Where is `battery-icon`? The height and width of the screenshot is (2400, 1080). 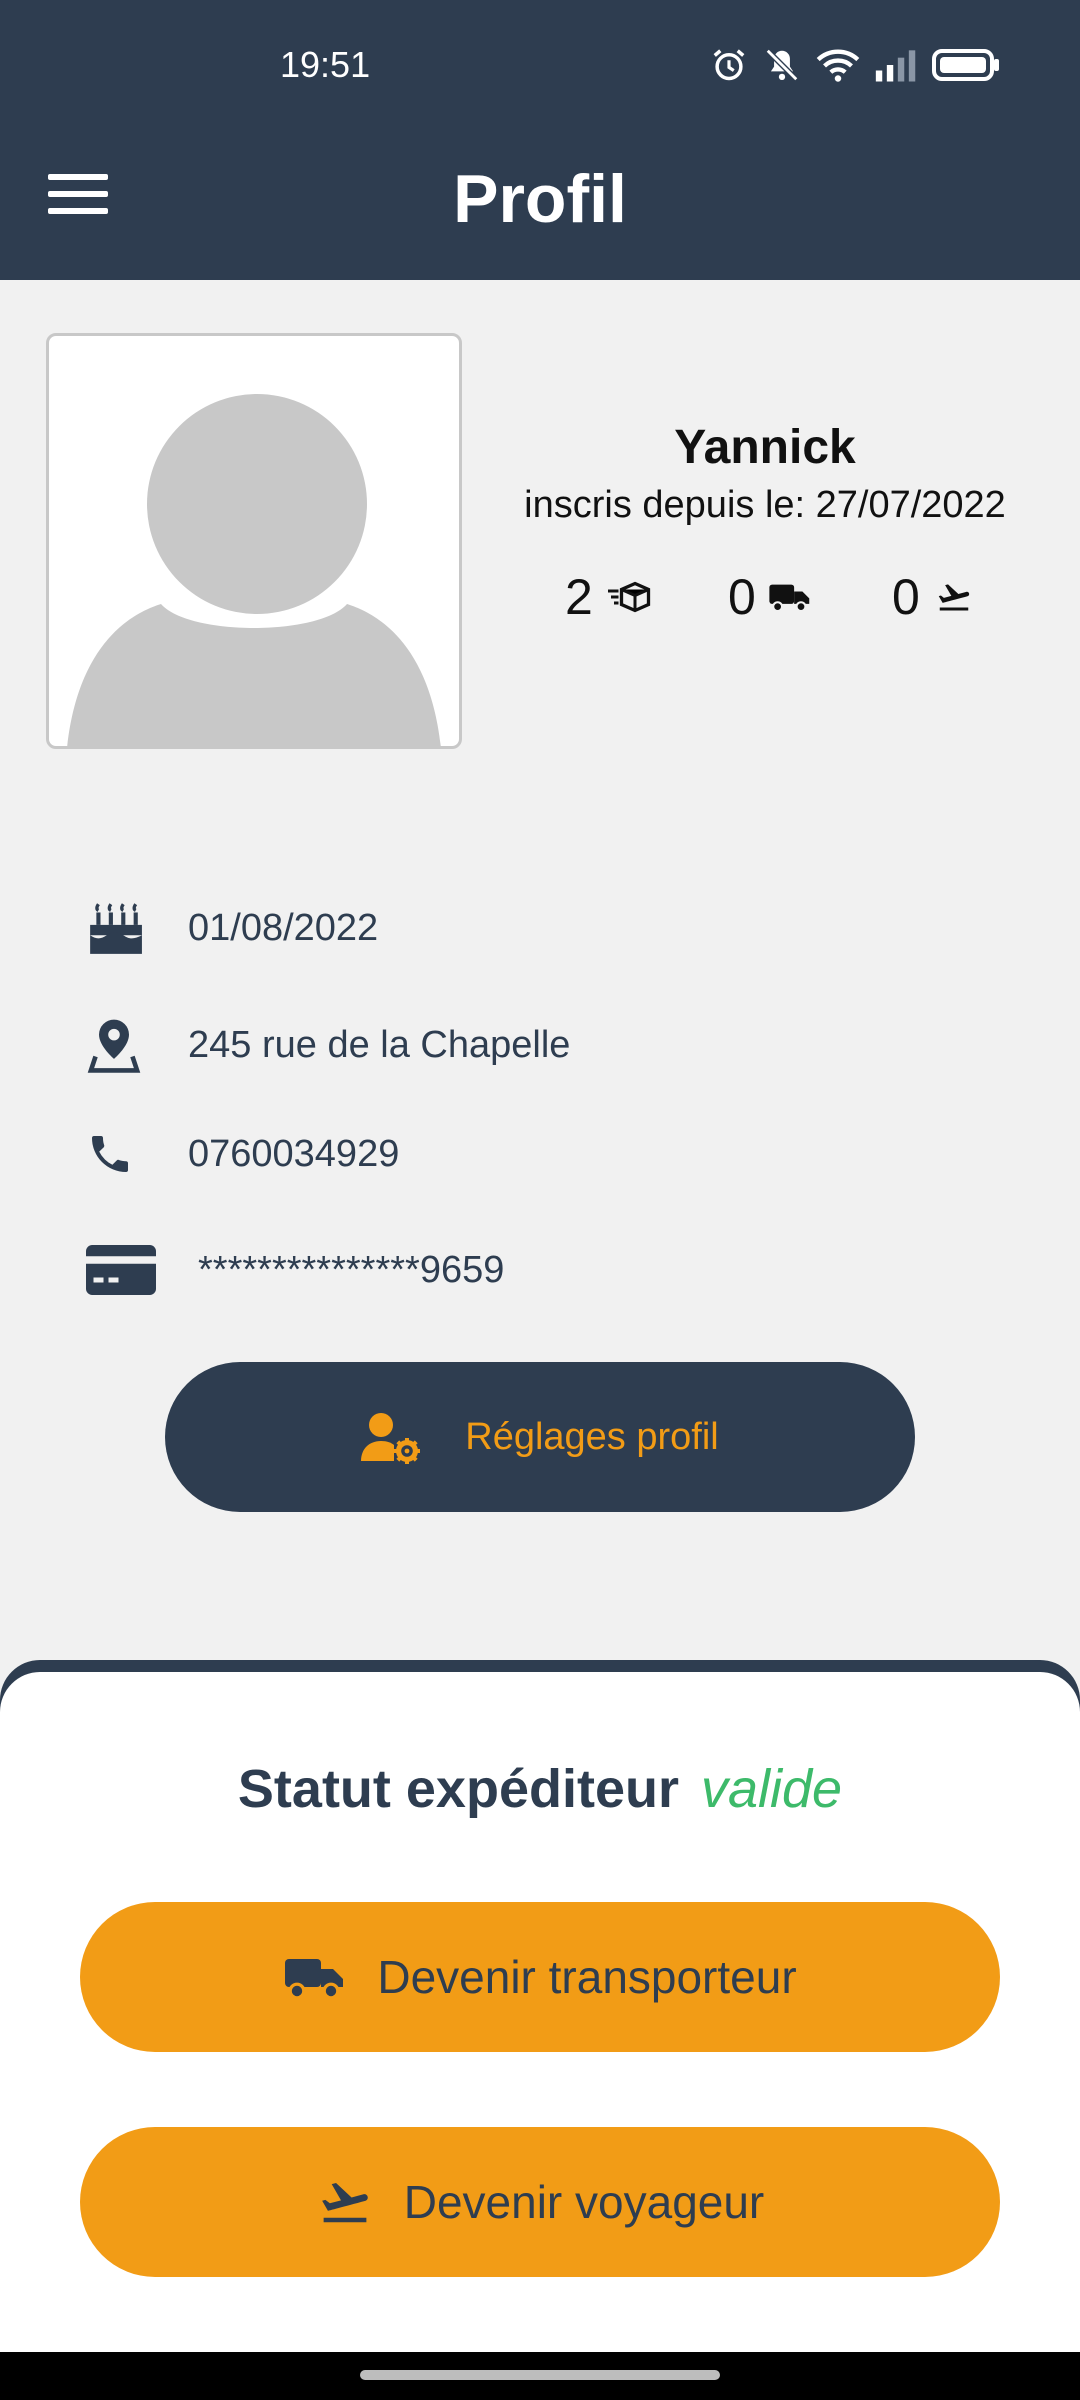 battery-icon is located at coordinates (965, 65).